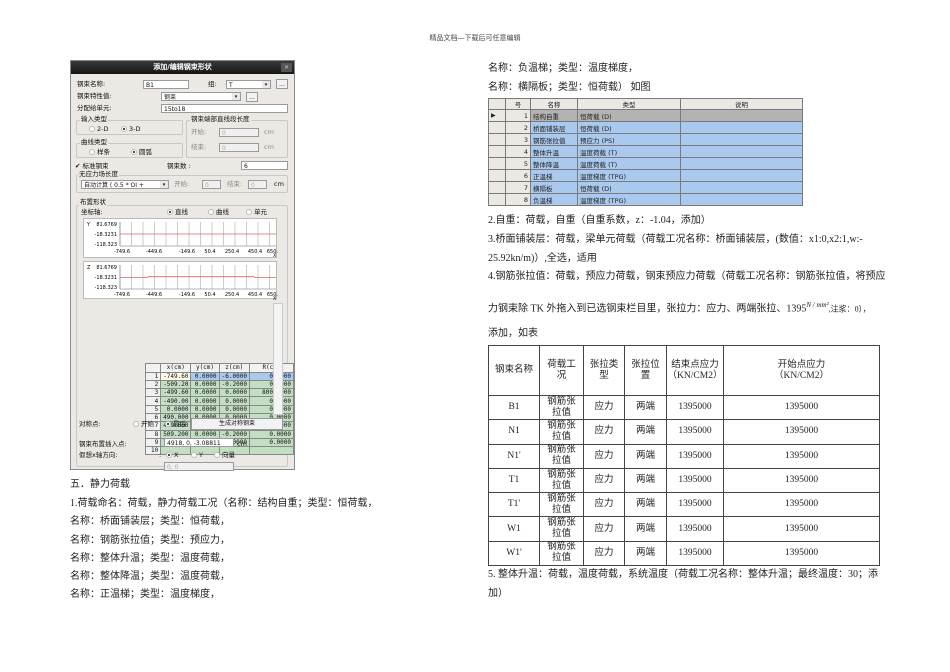  I want to click on table-row: 3 钢筋张拉值 预应力 (PS), so click(645, 139).